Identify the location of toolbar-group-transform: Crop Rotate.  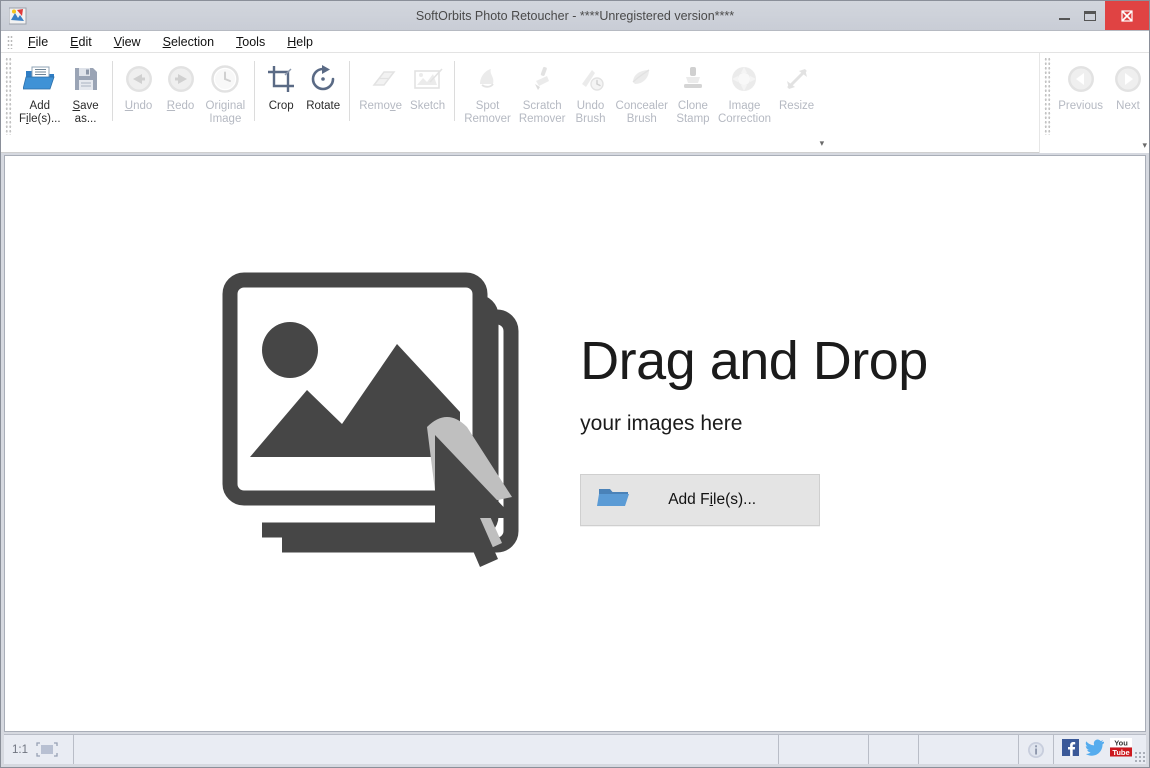
(302, 99).